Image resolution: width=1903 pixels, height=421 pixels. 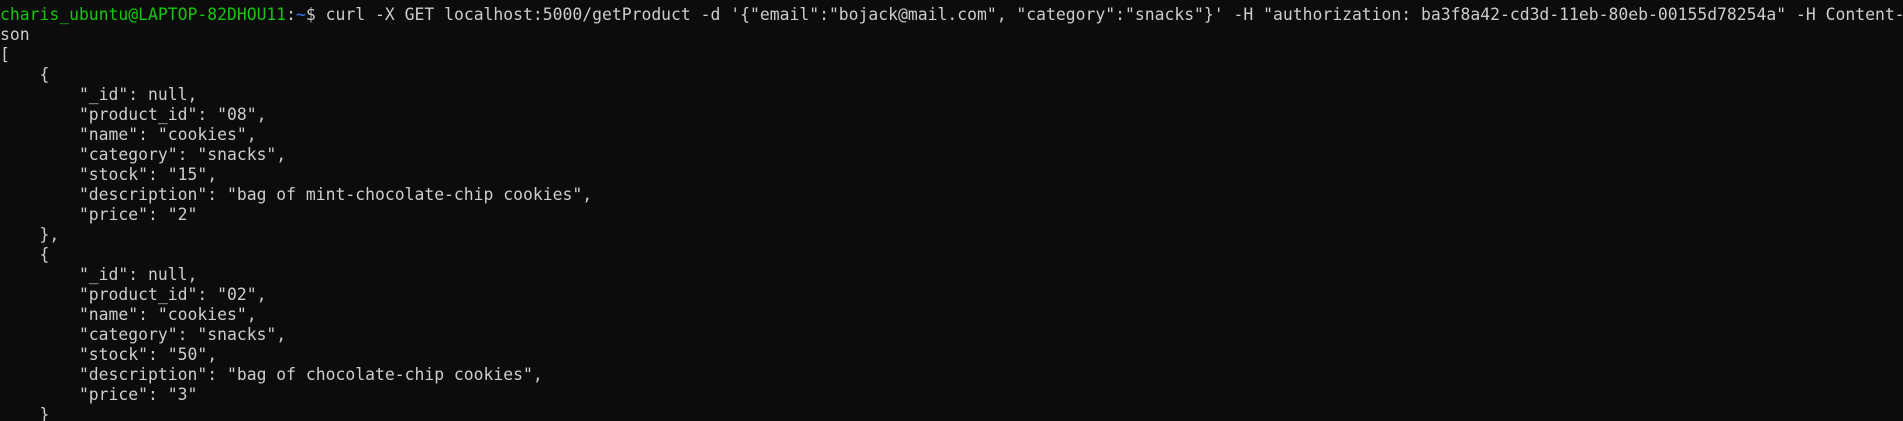 What do you see at coordinates (315, 14) in the screenshot?
I see `prompt-symbol: $` at bounding box center [315, 14].